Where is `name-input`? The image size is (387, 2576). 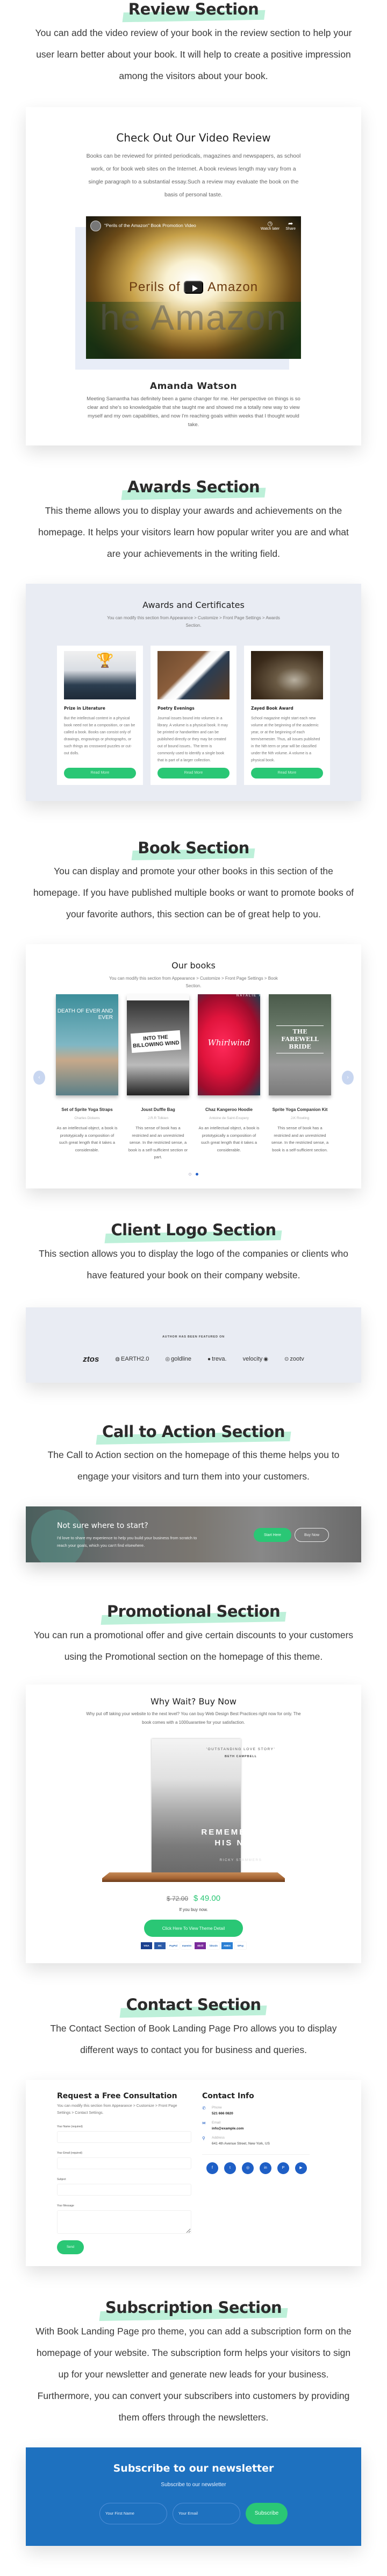
name-input is located at coordinates (124, 2137).